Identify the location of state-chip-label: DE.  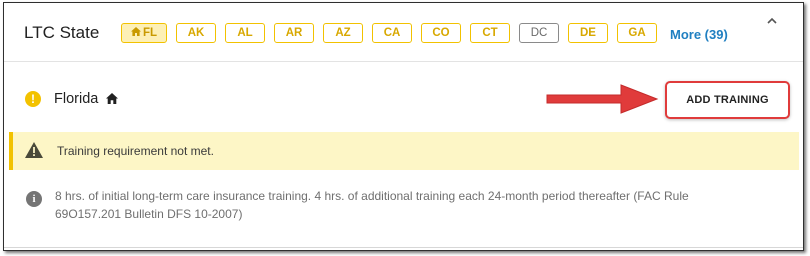
(588, 33).